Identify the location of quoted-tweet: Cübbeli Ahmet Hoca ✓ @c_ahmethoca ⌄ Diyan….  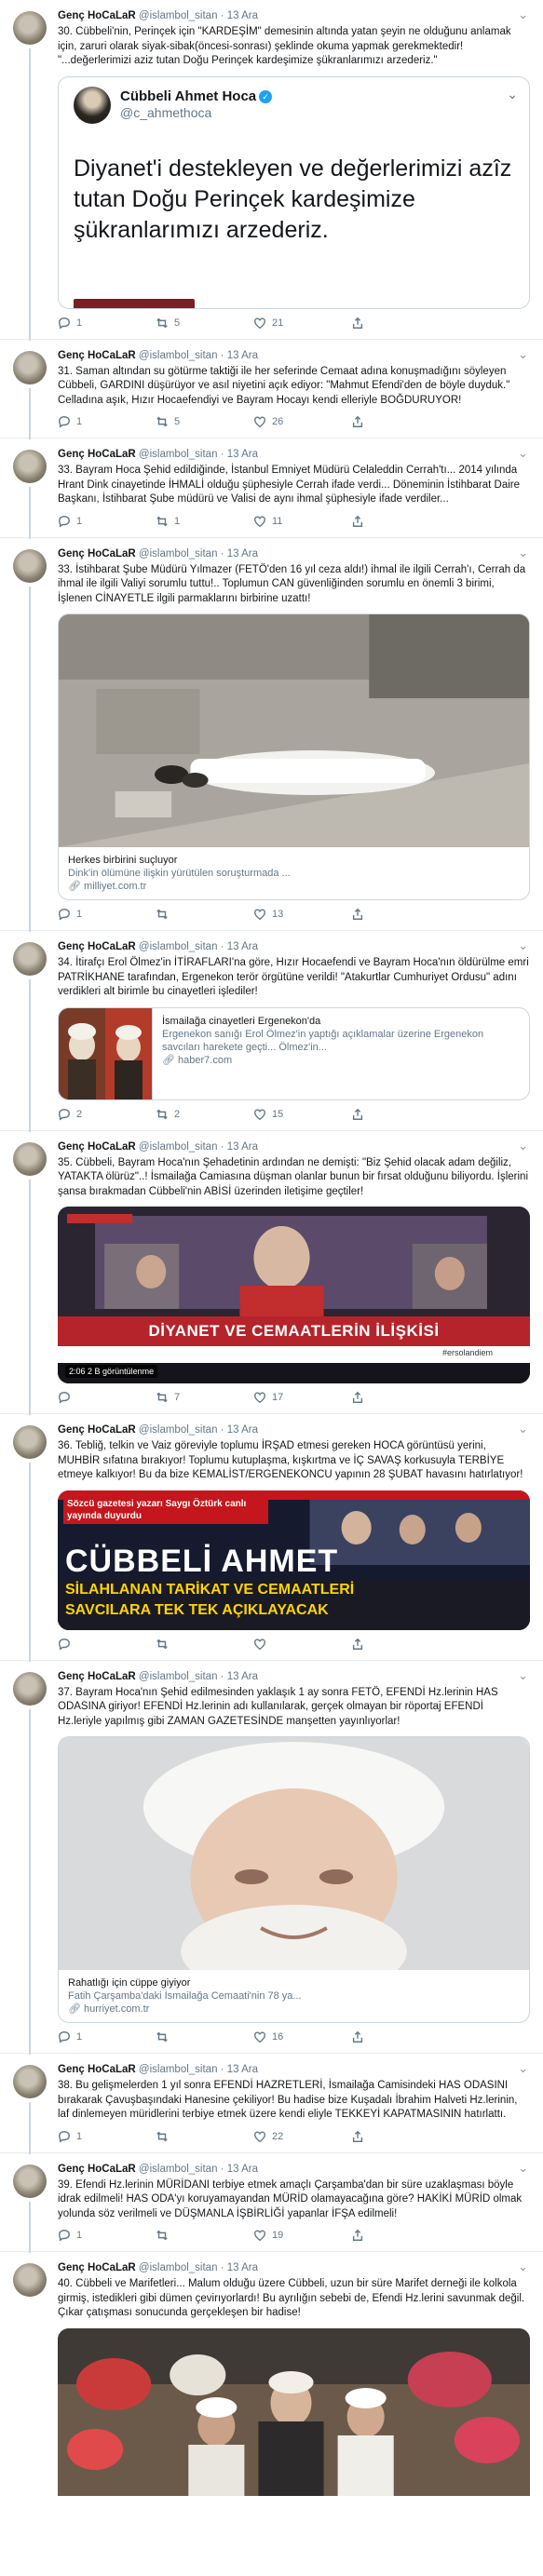
(294, 192).